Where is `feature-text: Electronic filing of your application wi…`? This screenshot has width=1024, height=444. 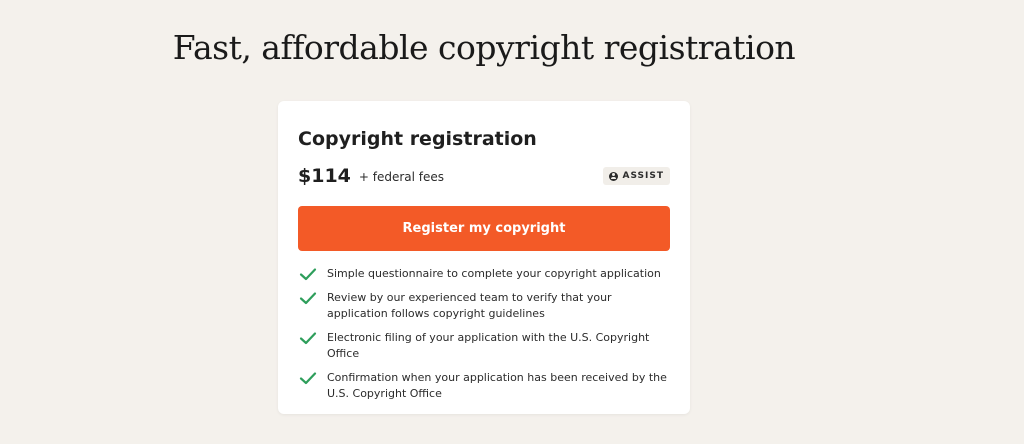
feature-text: Electronic filing of your application wi… is located at coordinates (488, 345).